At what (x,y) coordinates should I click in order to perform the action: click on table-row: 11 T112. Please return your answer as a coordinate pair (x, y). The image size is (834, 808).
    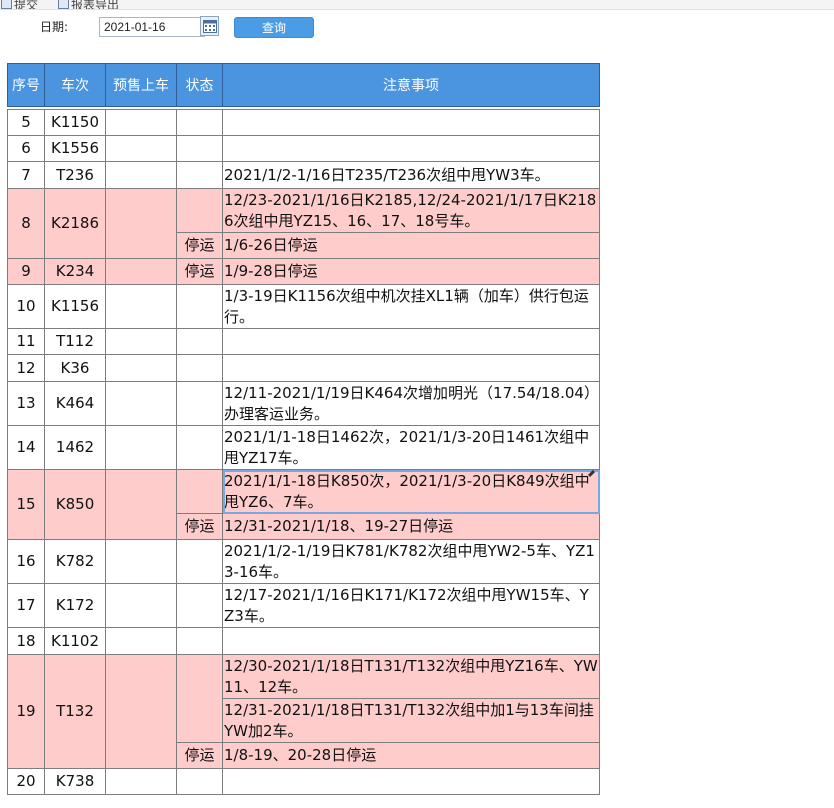
    Looking at the image, I should click on (303, 341).